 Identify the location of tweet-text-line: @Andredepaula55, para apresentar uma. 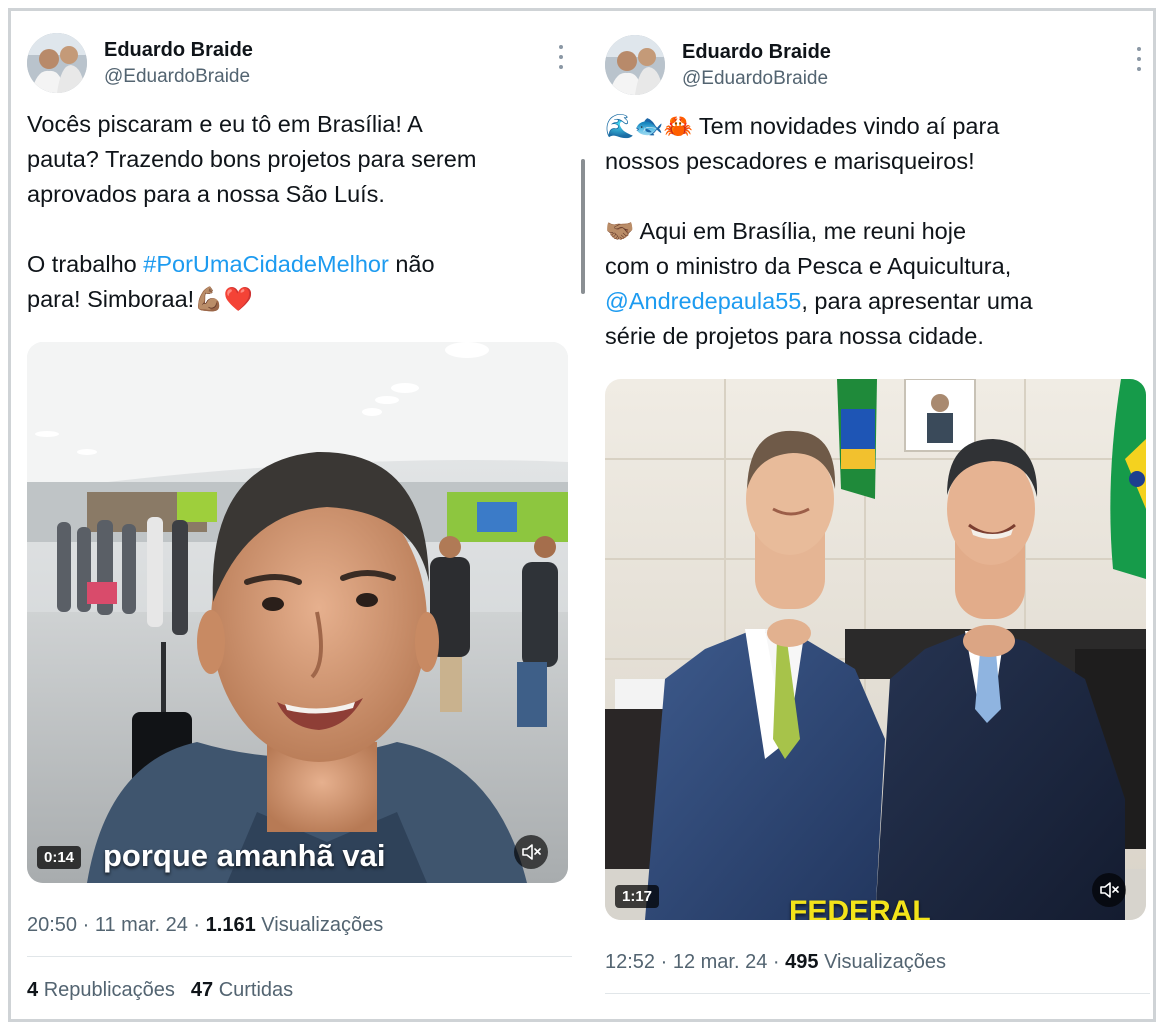
(877, 301).